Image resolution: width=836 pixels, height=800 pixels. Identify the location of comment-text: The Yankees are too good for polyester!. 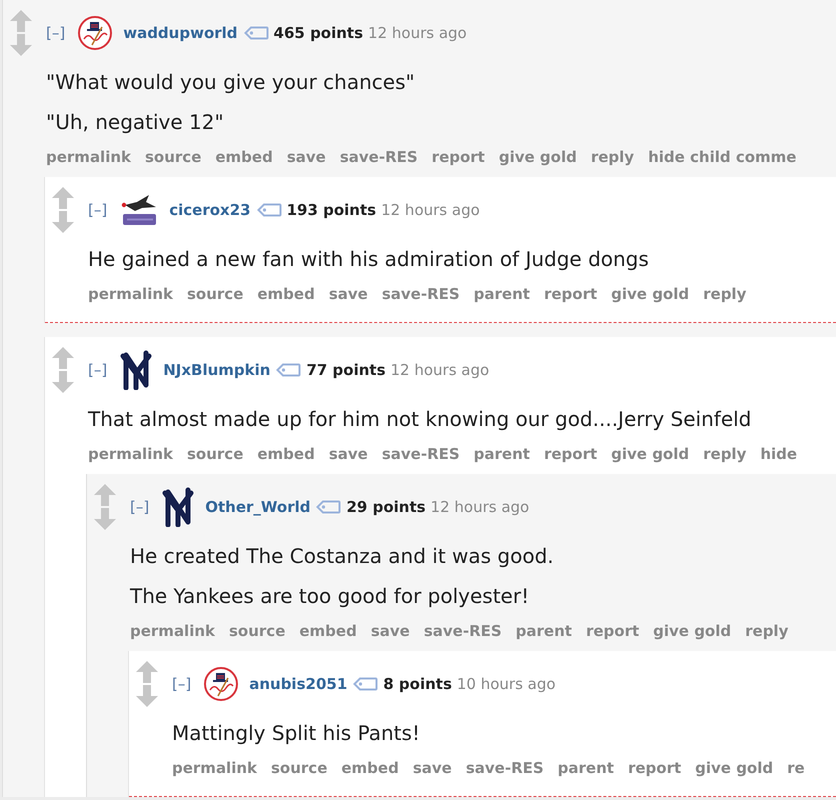
(330, 596).